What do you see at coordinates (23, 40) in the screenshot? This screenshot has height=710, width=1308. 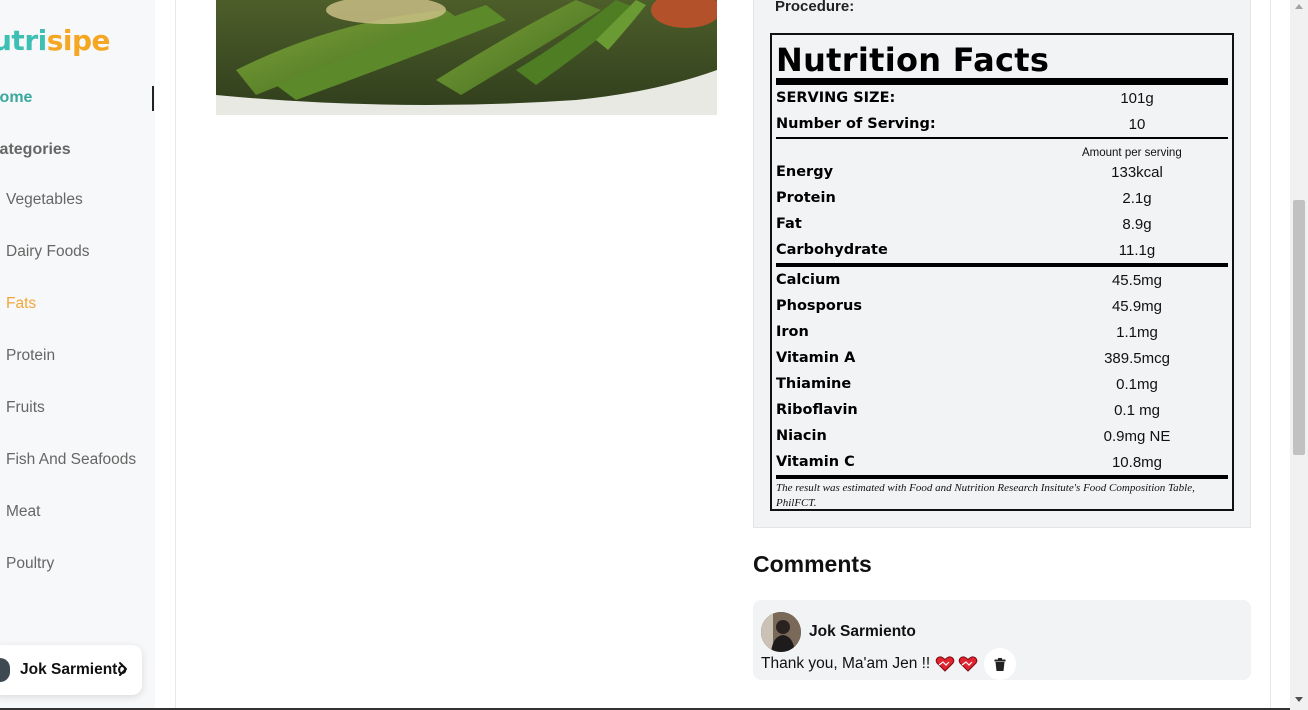 I see `logo-text-part1: utri` at bounding box center [23, 40].